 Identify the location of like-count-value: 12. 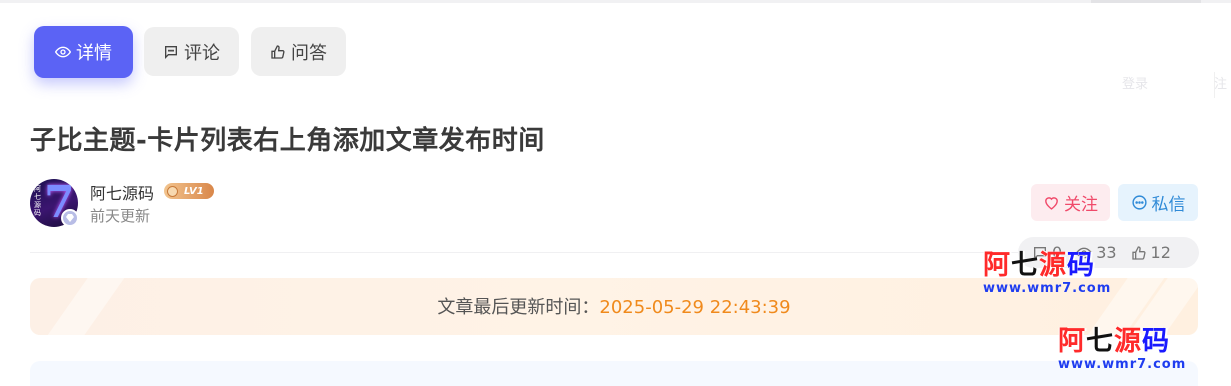
(1160, 252).